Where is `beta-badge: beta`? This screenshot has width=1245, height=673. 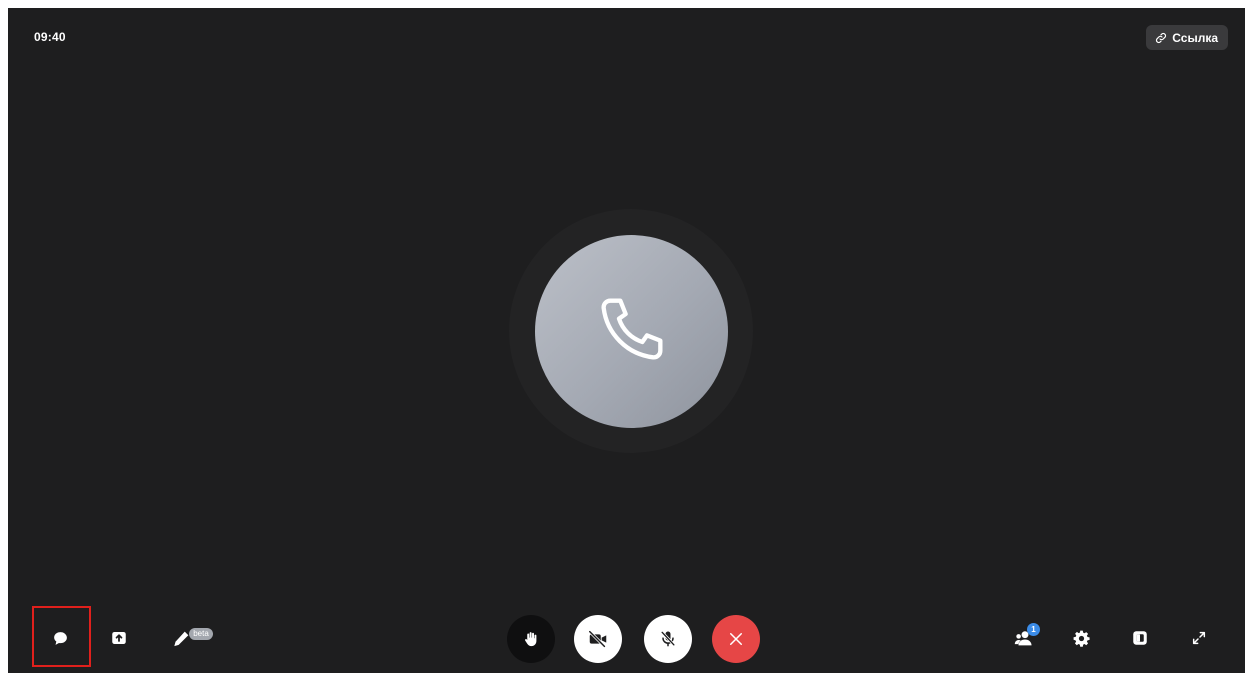 beta-badge: beta is located at coordinates (201, 634).